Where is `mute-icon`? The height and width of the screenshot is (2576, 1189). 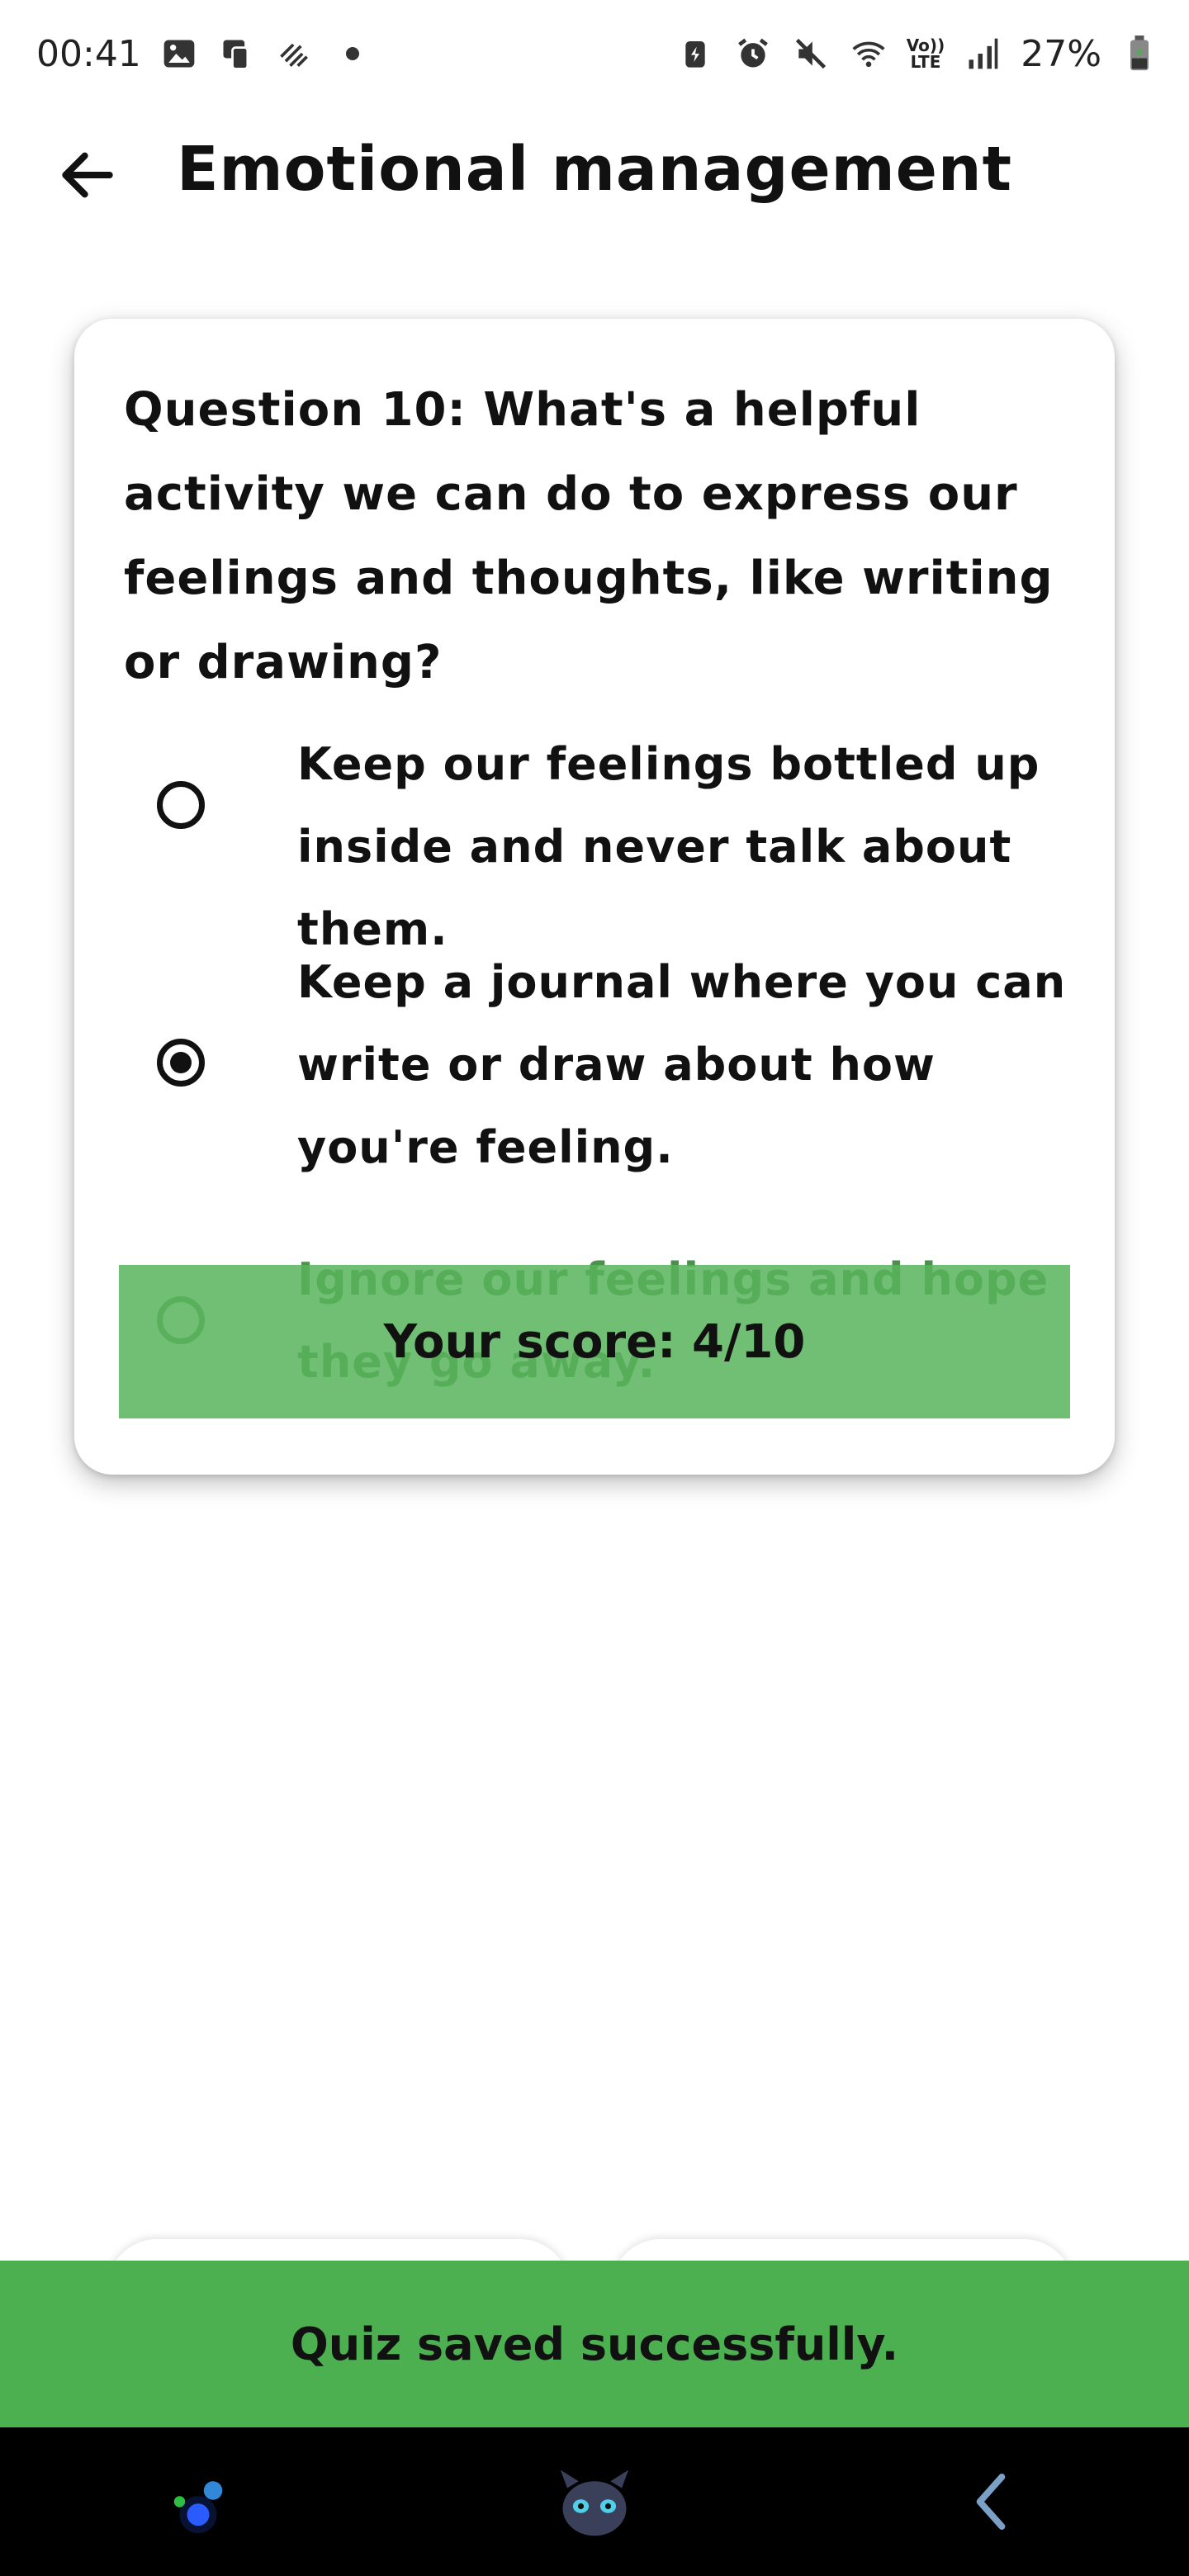
mute-icon is located at coordinates (811, 53).